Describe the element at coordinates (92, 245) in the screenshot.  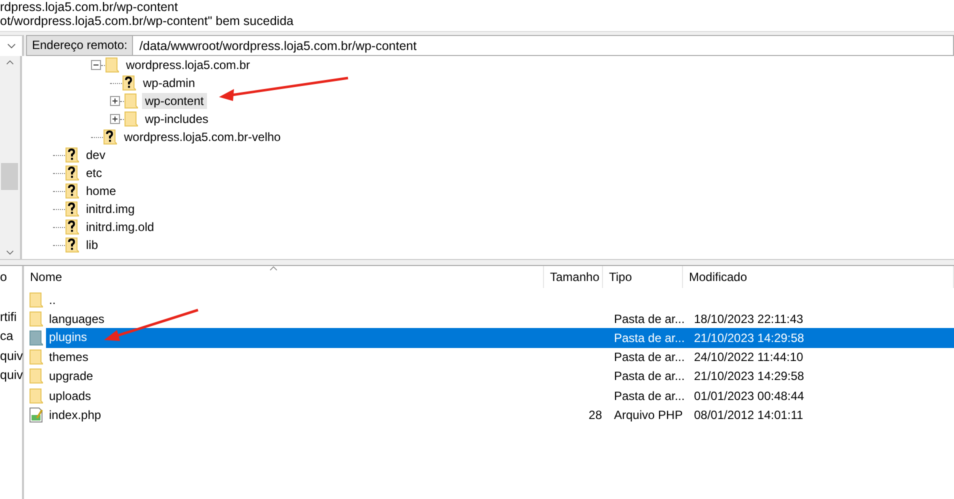
I see `tree-item: lib` at that location.